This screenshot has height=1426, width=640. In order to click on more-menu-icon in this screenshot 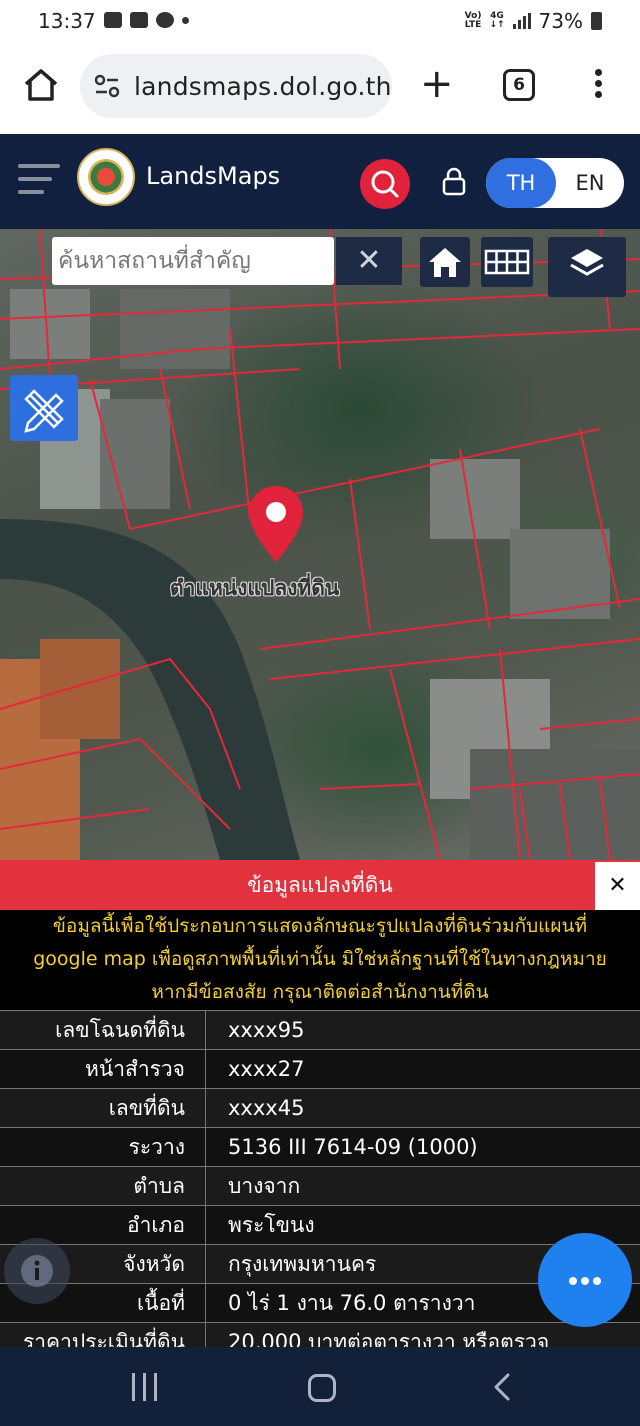, I will do `click(599, 85)`.